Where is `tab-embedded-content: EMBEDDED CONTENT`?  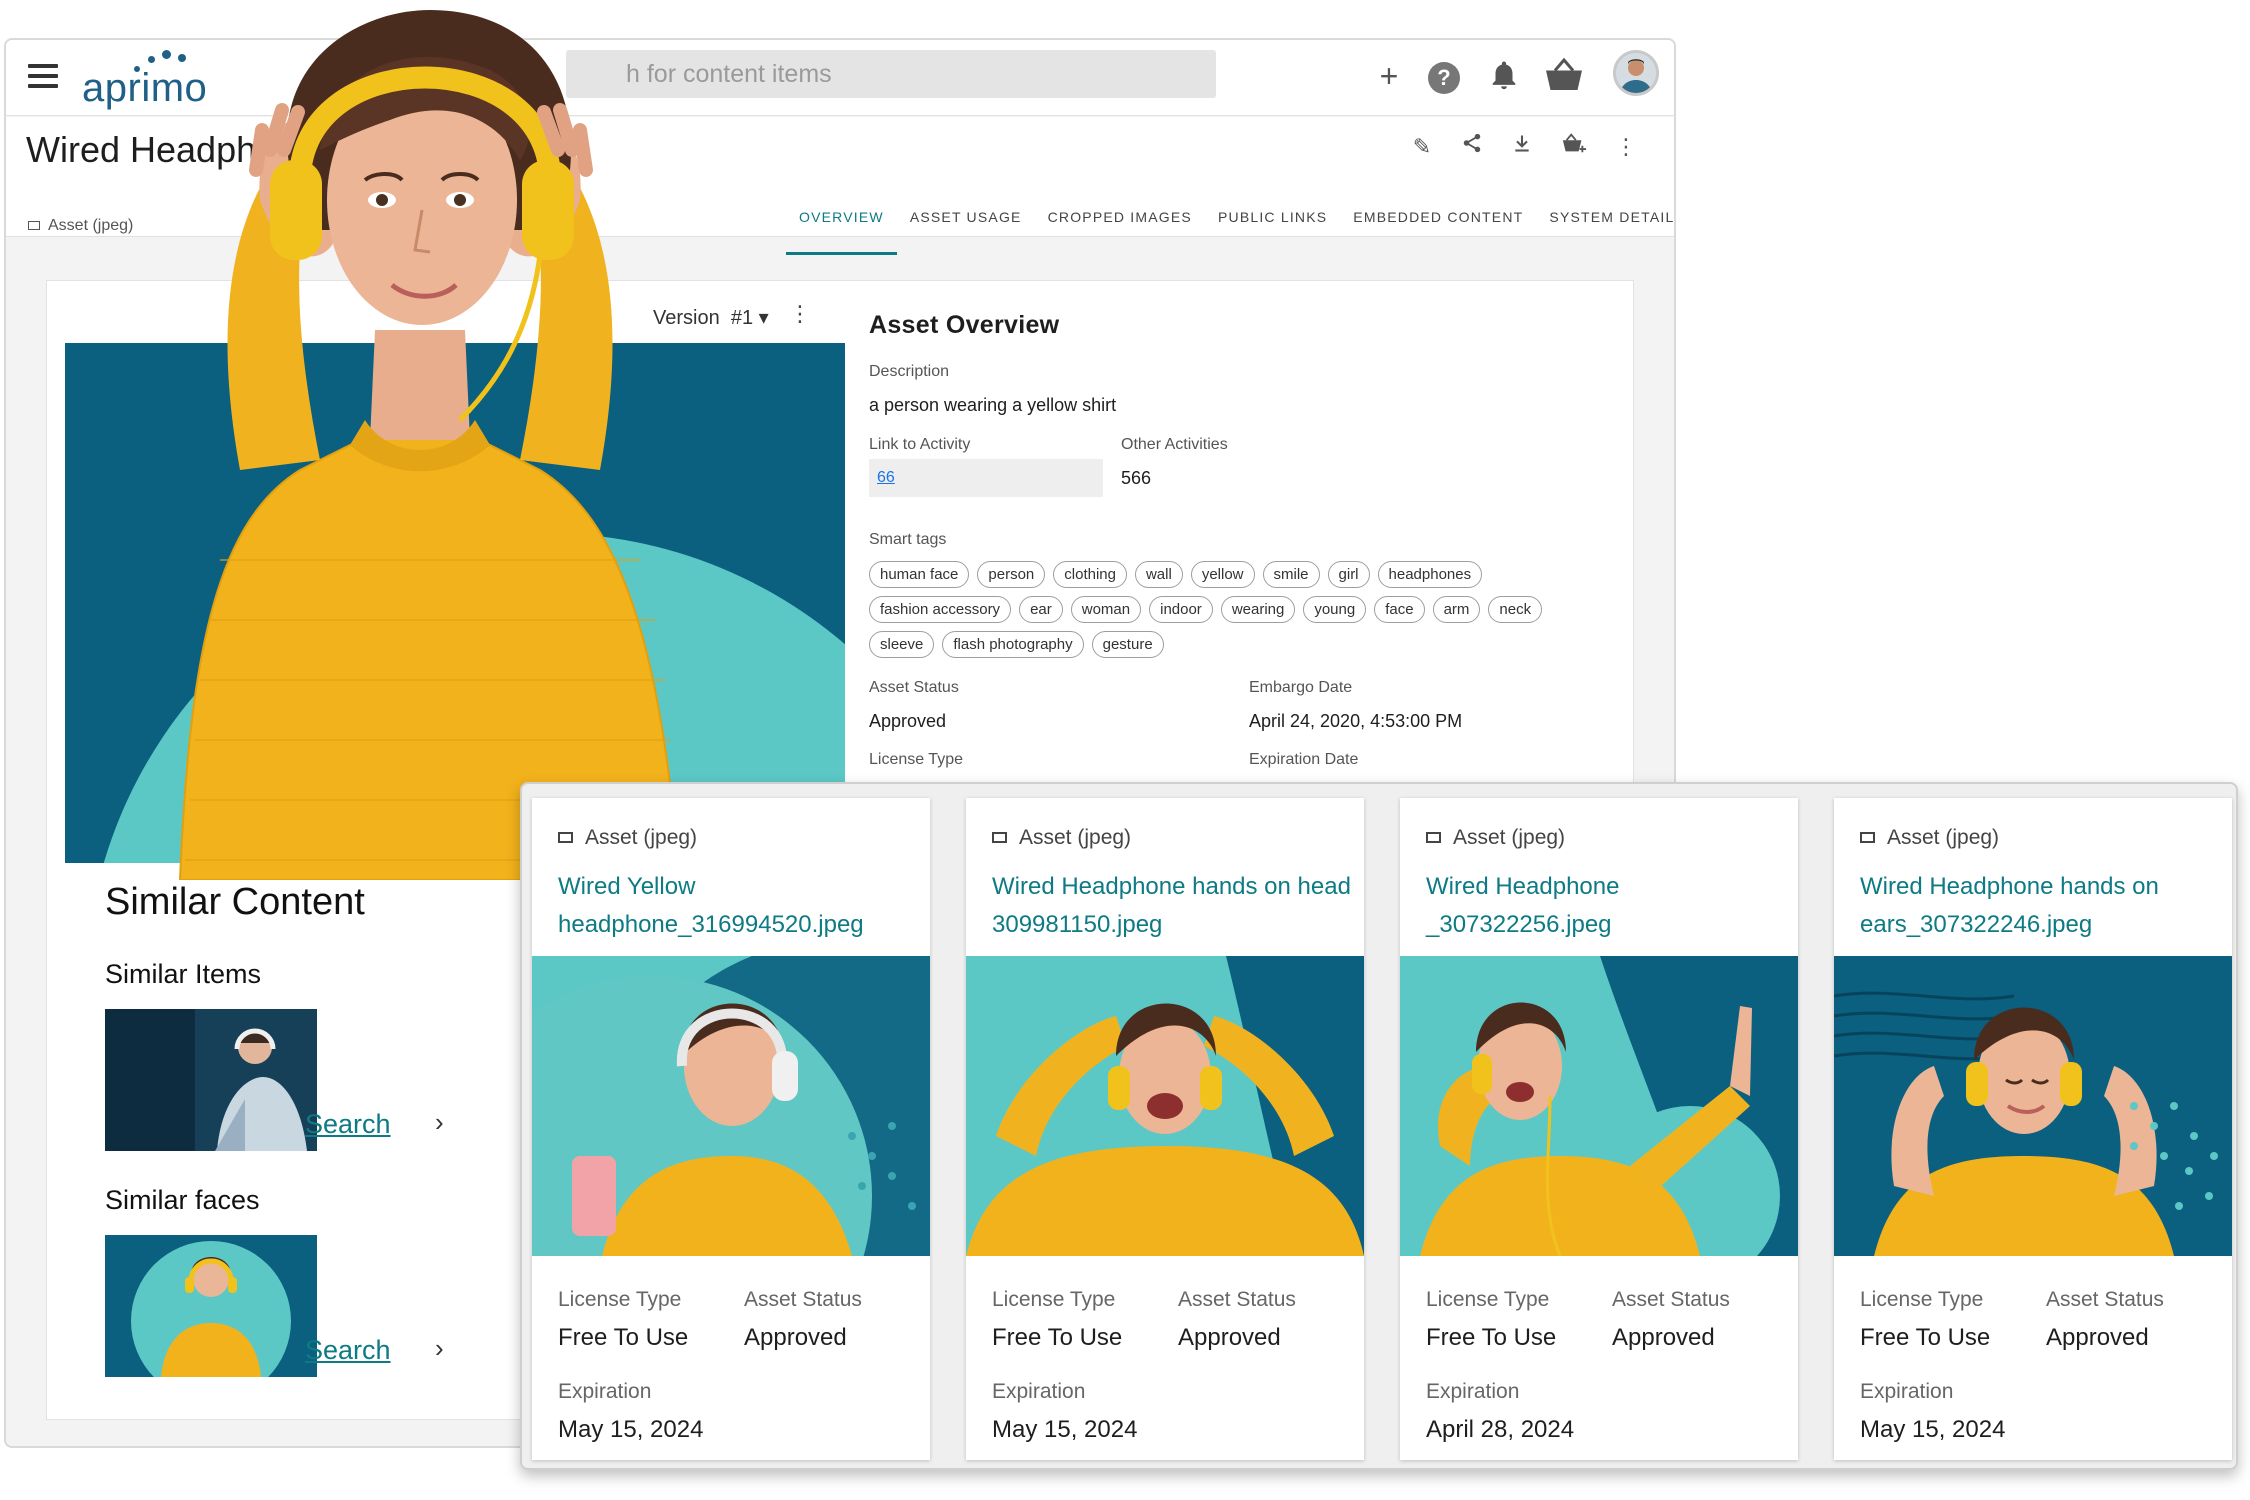 tab-embedded-content: EMBEDDED CONTENT is located at coordinates (1438, 226).